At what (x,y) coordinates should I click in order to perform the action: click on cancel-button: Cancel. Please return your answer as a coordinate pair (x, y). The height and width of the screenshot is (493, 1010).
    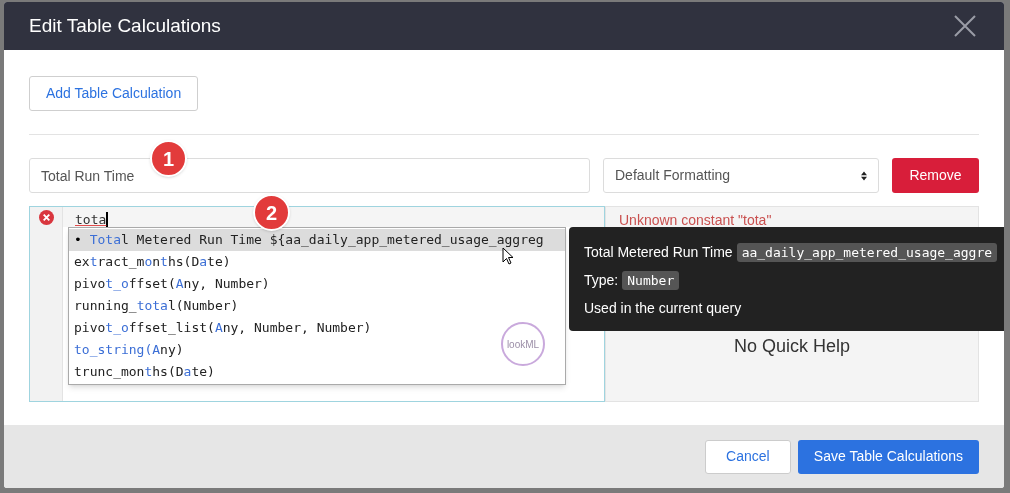
    Looking at the image, I should click on (747, 456).